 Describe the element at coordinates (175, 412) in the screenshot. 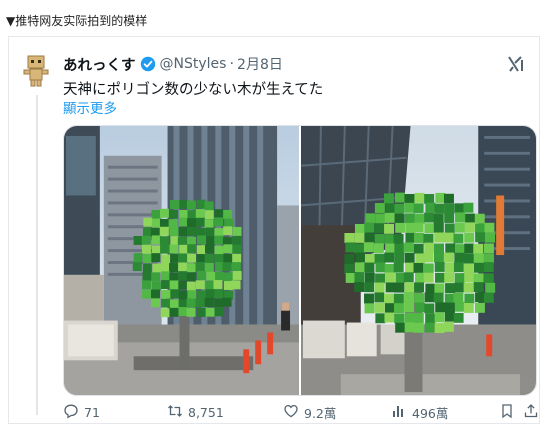

I see `repost-icon` at that location.